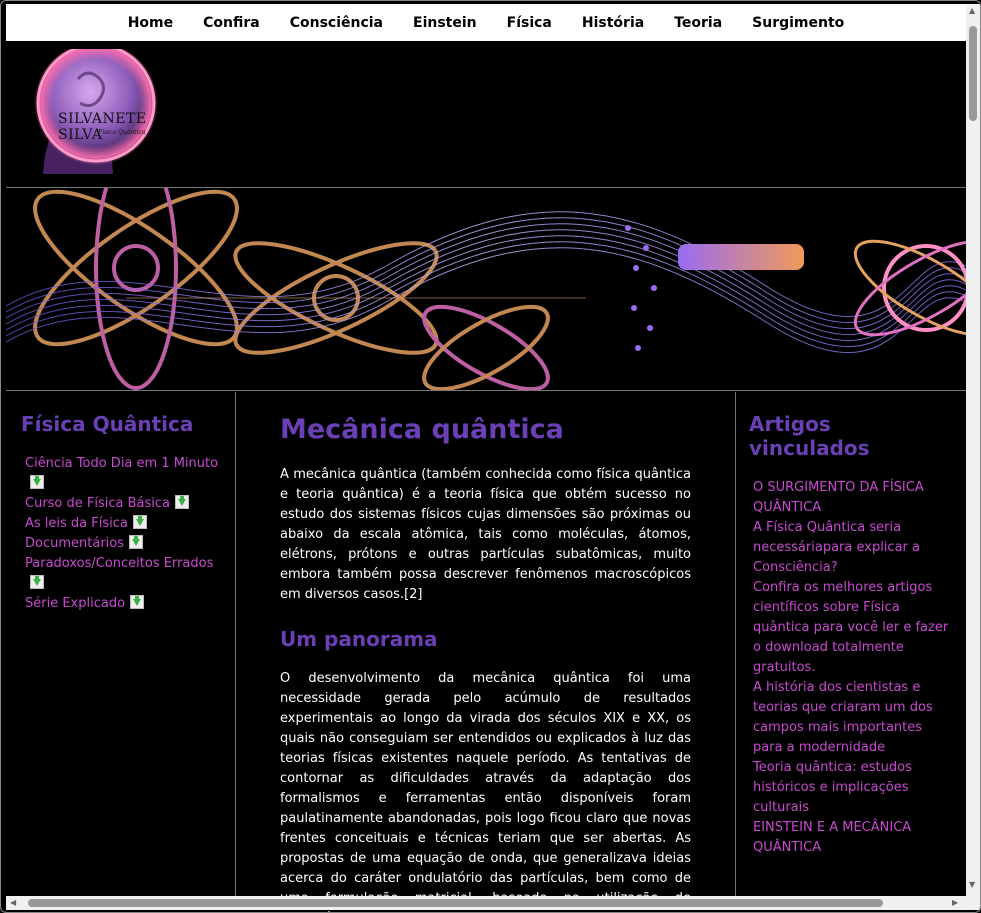  I want to click on right-sidebar-heading: Artigos vinculados, so click(809, 436).